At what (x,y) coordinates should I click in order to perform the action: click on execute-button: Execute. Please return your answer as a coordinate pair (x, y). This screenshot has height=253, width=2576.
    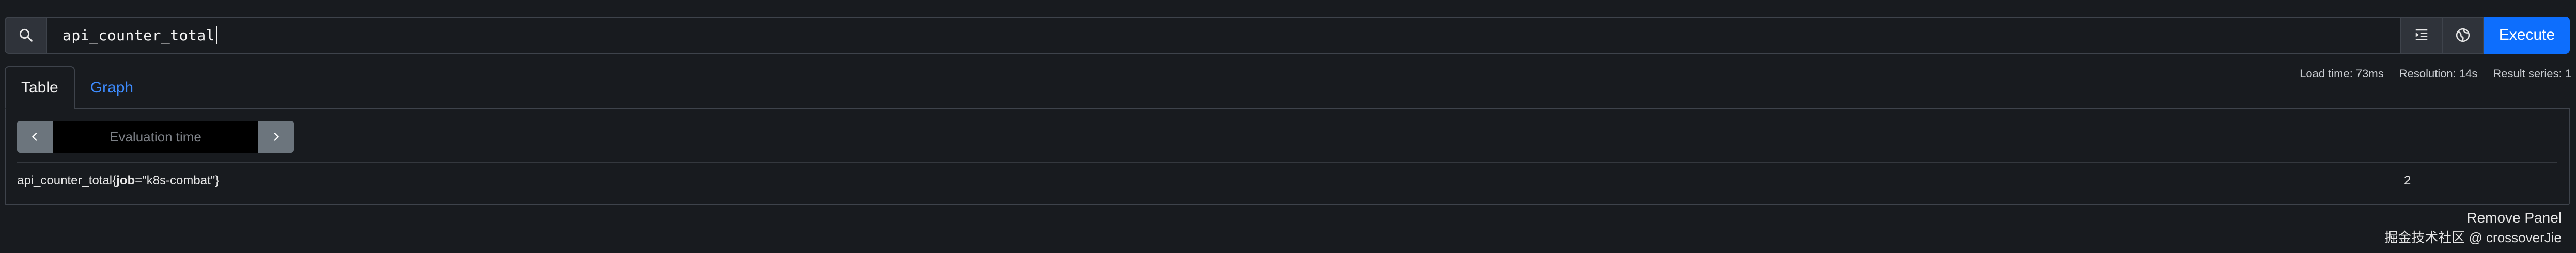
    Looking at the image, I should click on (2527, 35).